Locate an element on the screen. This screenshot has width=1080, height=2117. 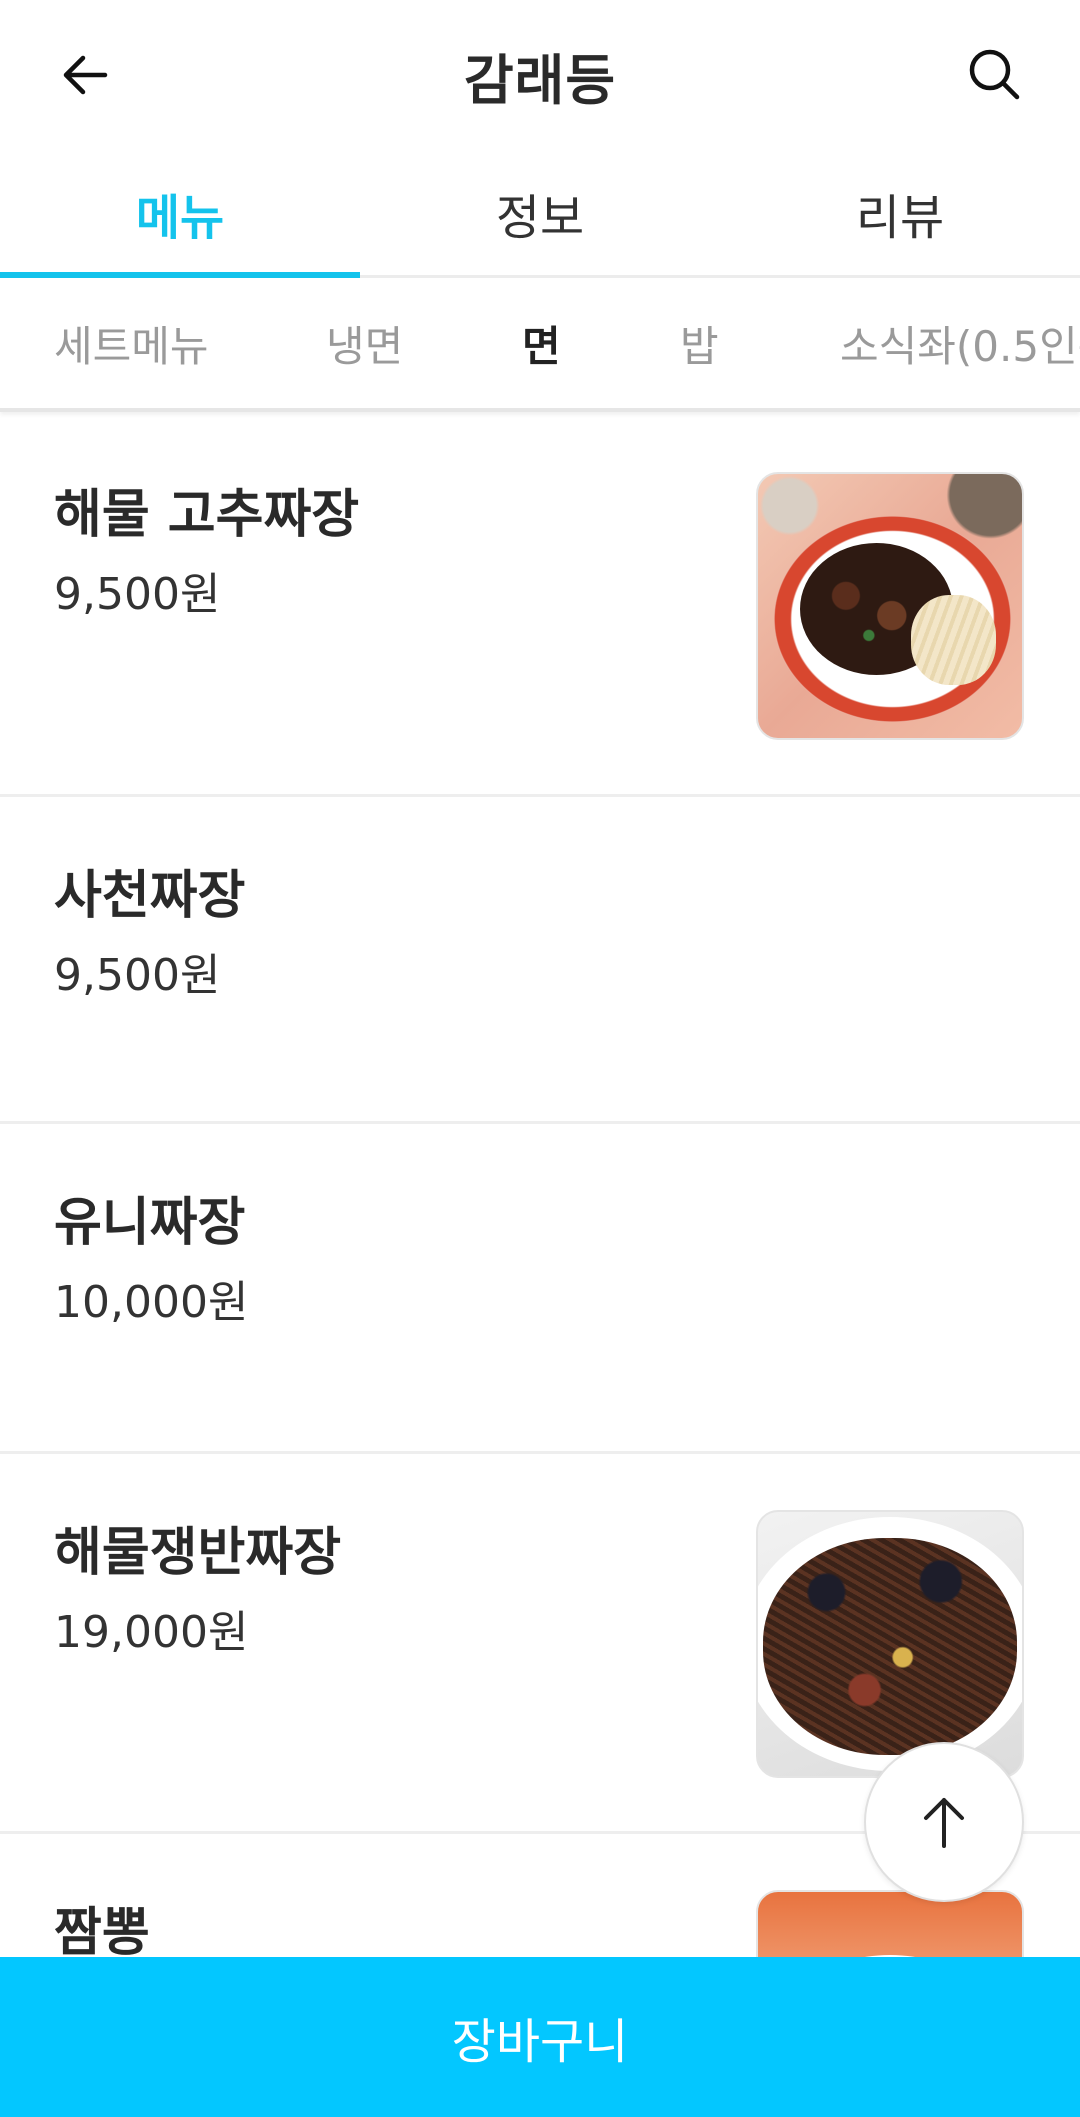
main-tab-bar: 메뉴 정보 리뷰 is located at coordinates (540, 214).